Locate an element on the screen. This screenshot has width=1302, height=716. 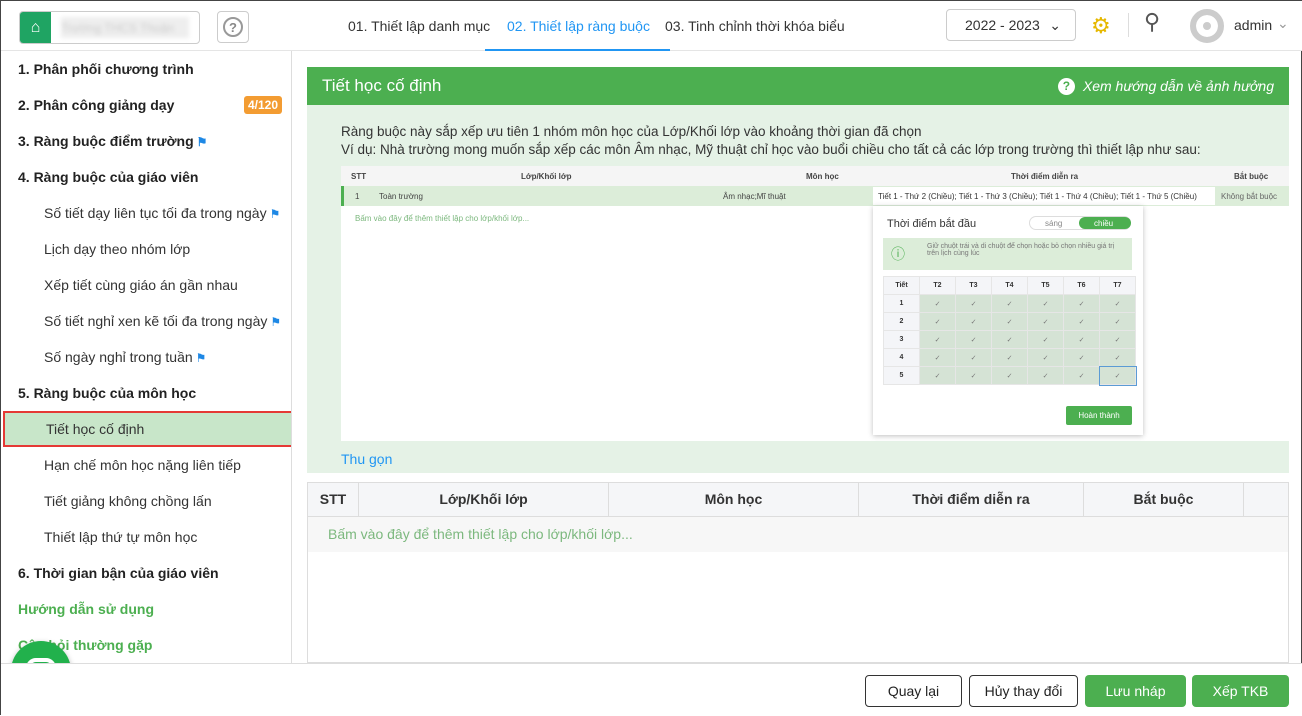
example-cell: Toàn trường is located at coordinates (401, 196).